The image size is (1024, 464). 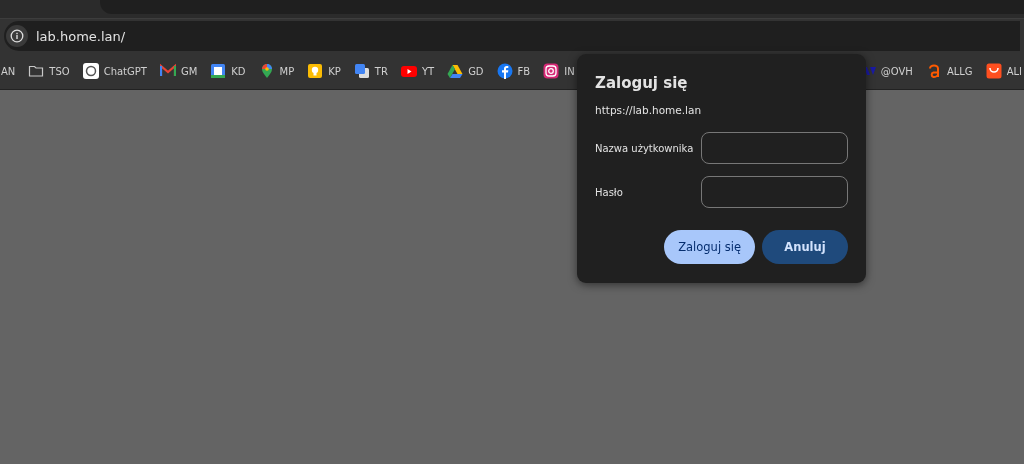 I want to click on bookmark-label: GD, so click(x=476, y=71).